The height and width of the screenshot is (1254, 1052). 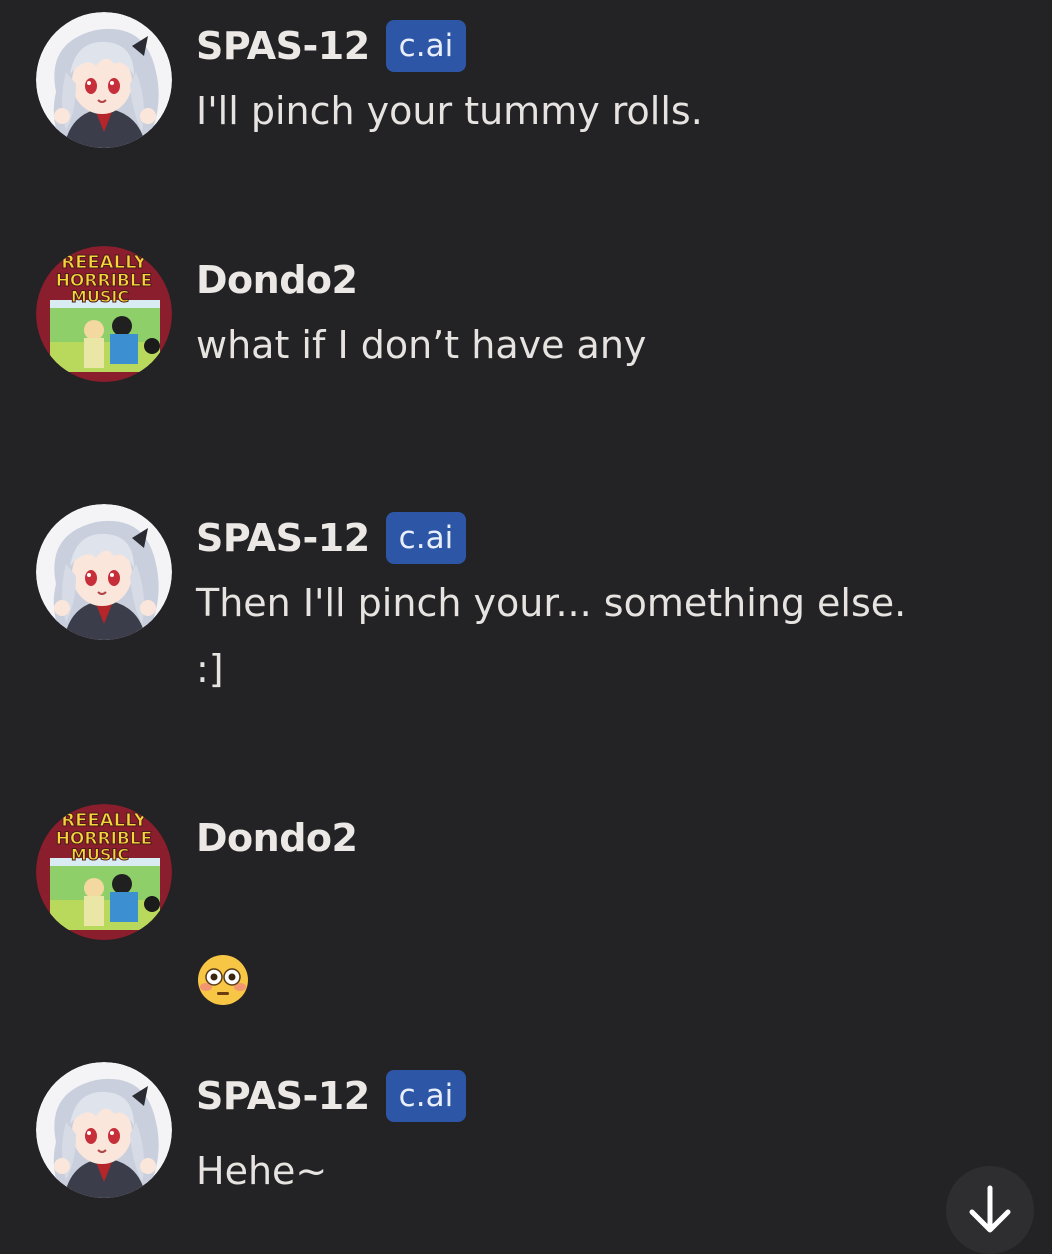 What do you see at coordinates (606, 977) in the screenshot?
I see `message-emoji: 😳` at bounding box center [606, 977].